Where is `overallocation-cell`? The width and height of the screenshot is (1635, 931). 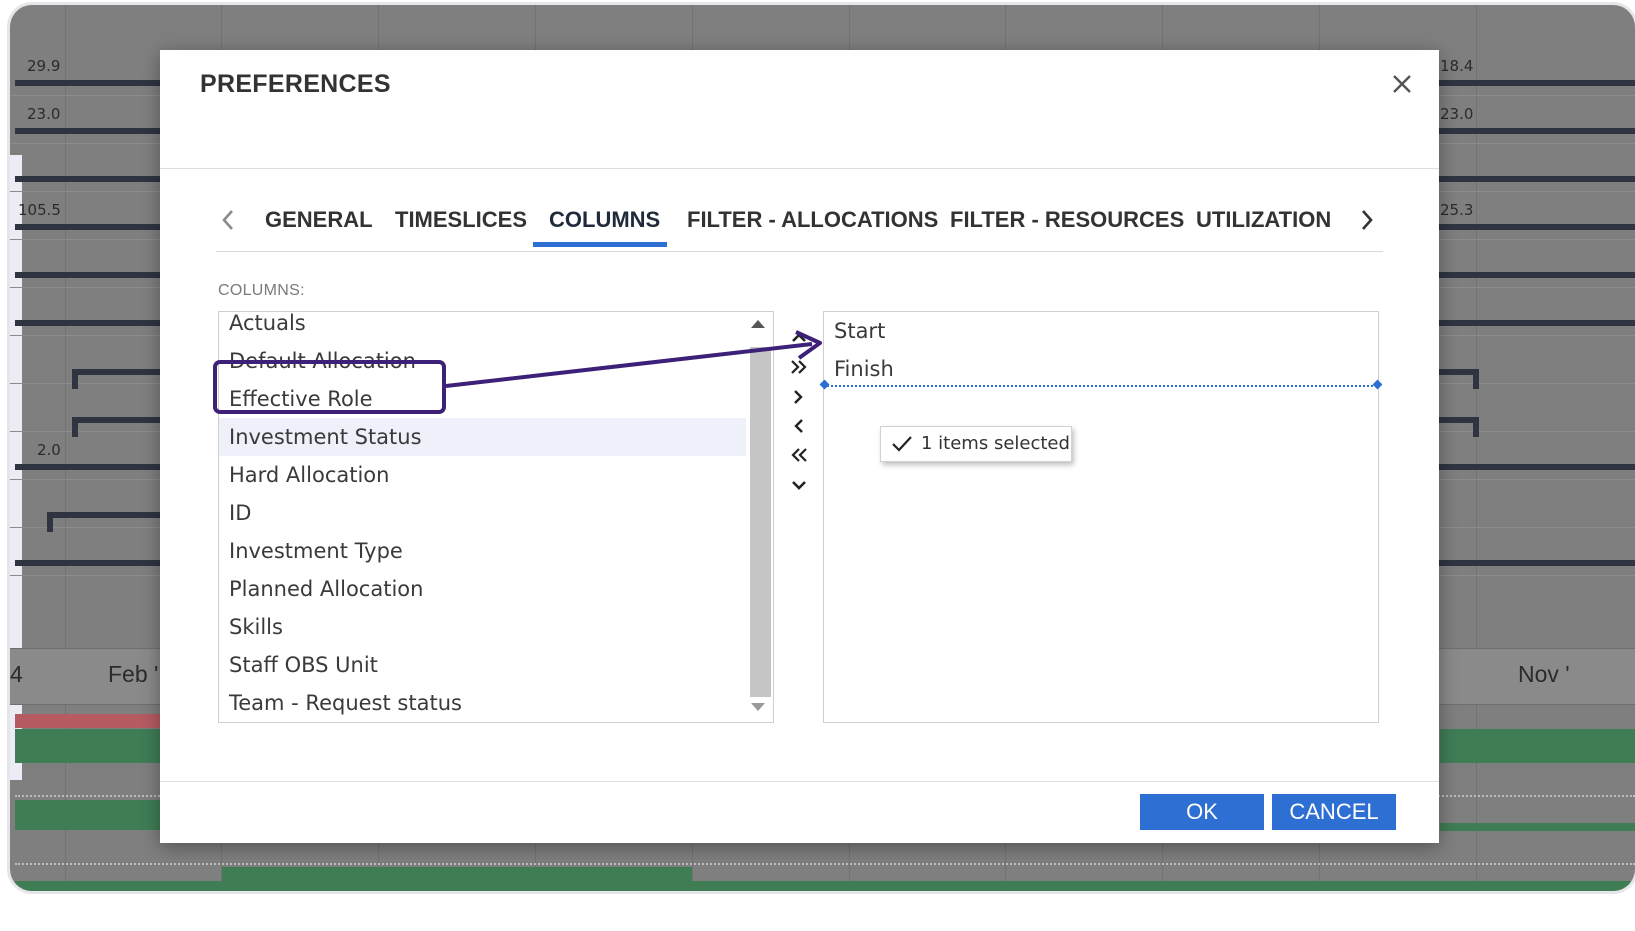 overallocation-cell is located at coordinates (87, 721).